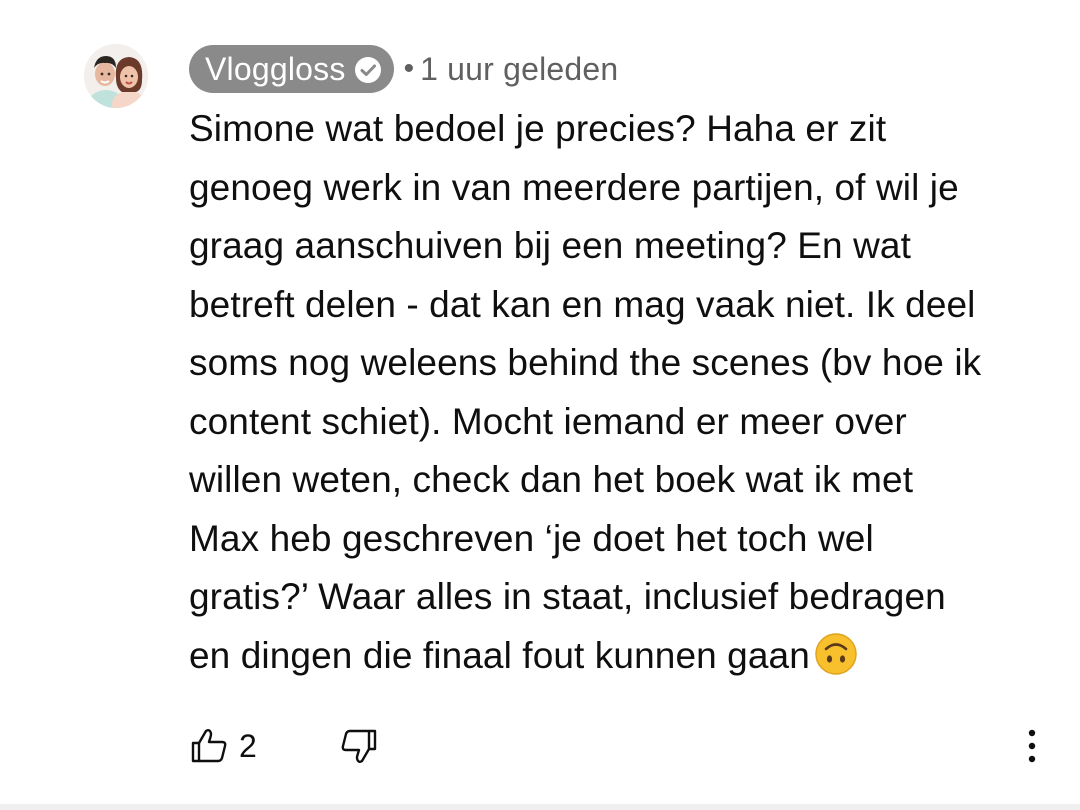  I want to click on author-avatar, so click(116, 76).